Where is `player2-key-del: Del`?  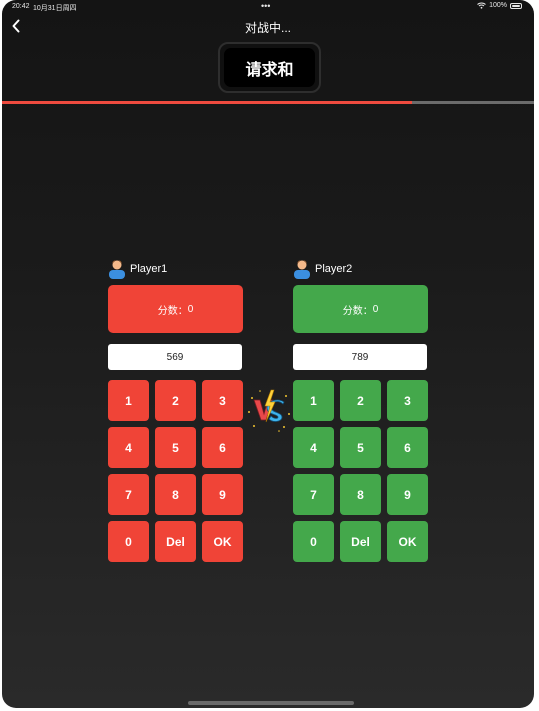 player2-key-del: Del is located at coordinates (360, 541).